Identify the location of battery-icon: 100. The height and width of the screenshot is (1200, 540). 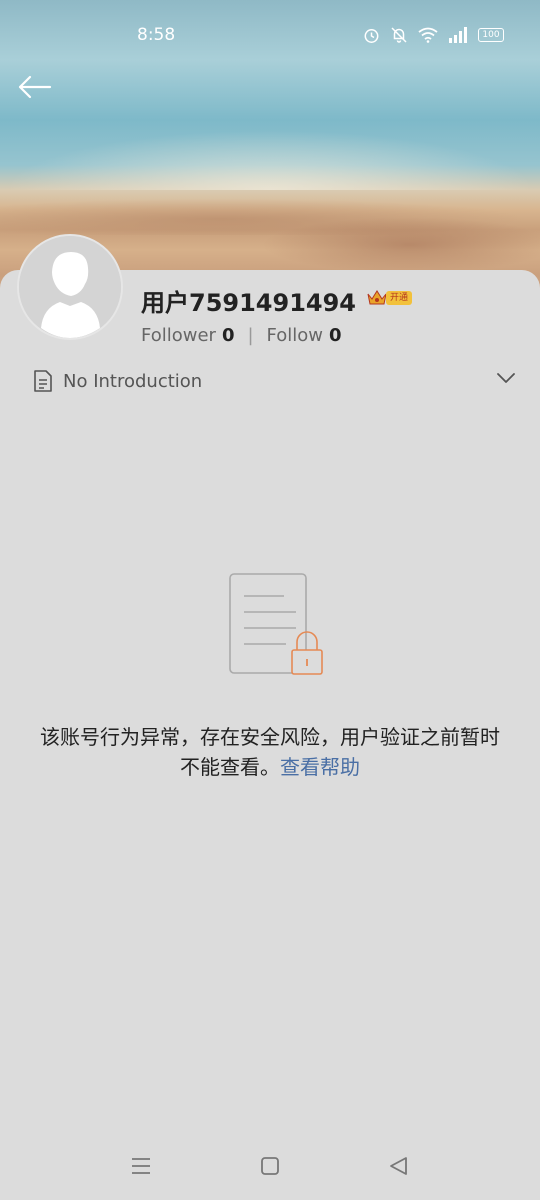
(491, 35).